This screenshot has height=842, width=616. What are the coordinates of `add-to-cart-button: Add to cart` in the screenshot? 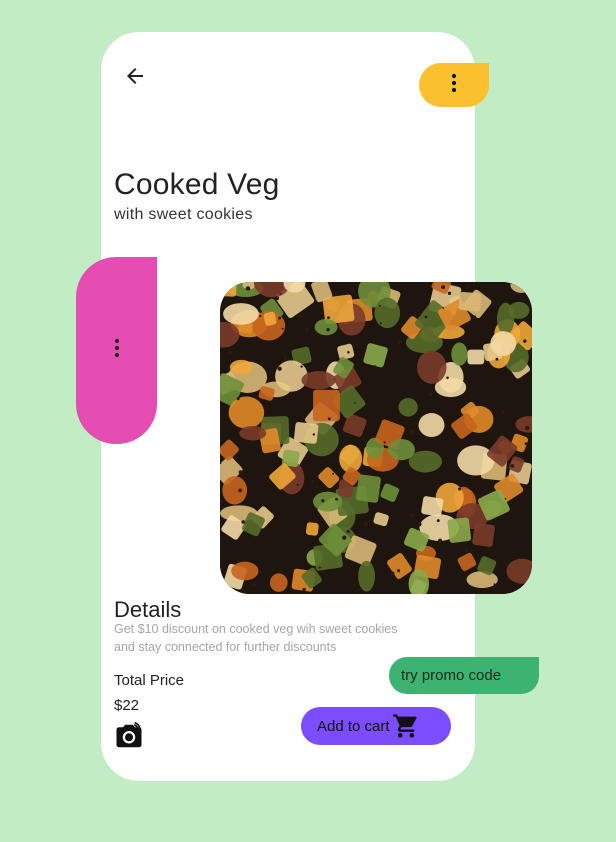 It's located at (376, 726).